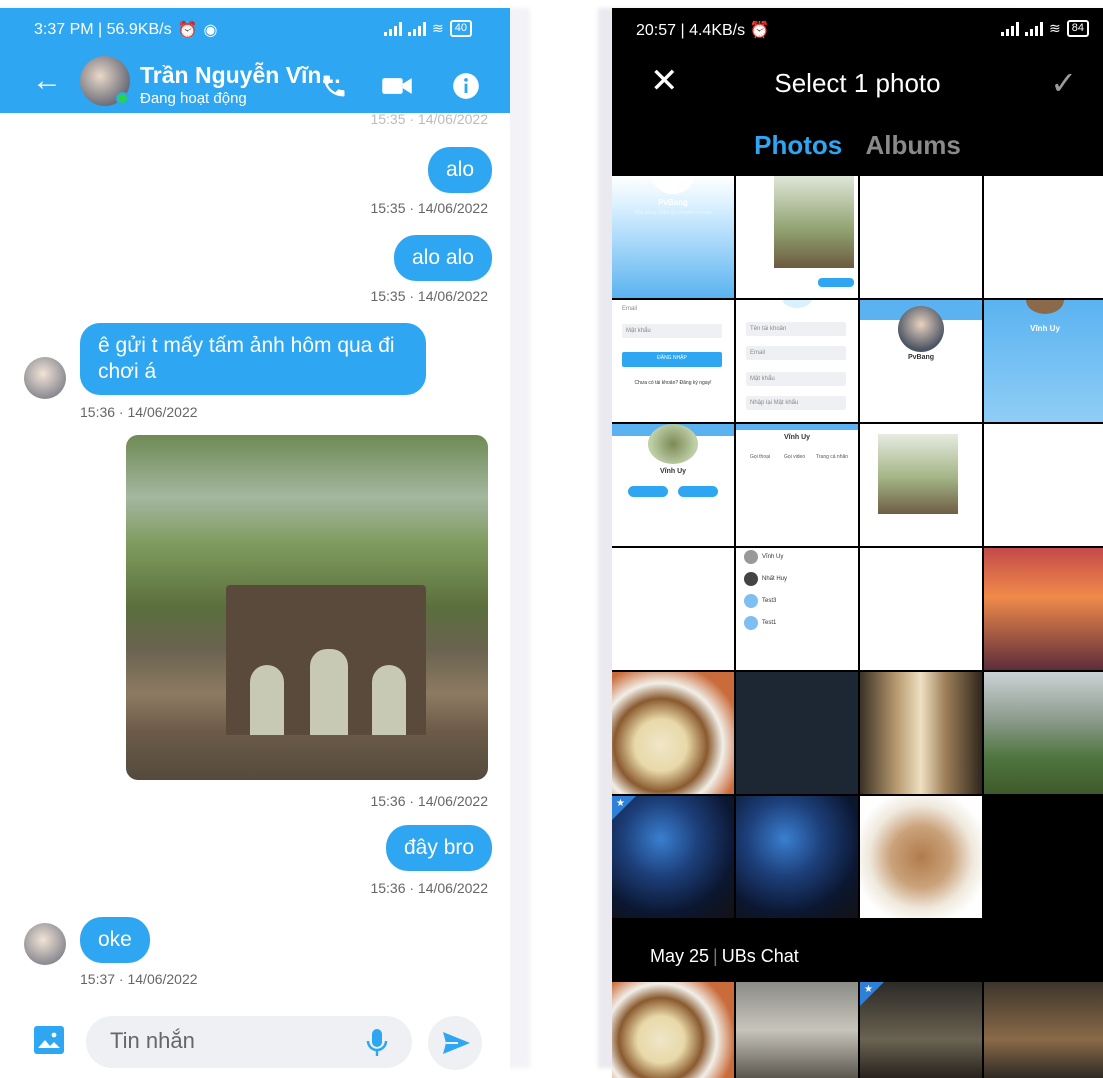  I want to click on message-composer: Tin nhắn, so click(255, 1042).